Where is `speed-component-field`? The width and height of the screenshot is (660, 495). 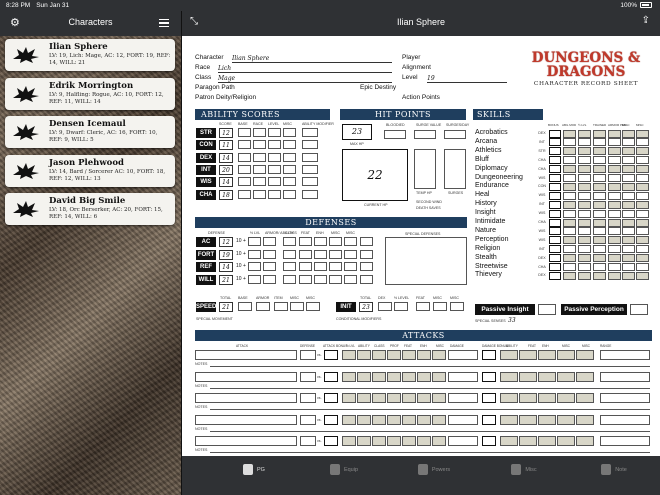 speed-component-field is located at coordinates (313, 306).